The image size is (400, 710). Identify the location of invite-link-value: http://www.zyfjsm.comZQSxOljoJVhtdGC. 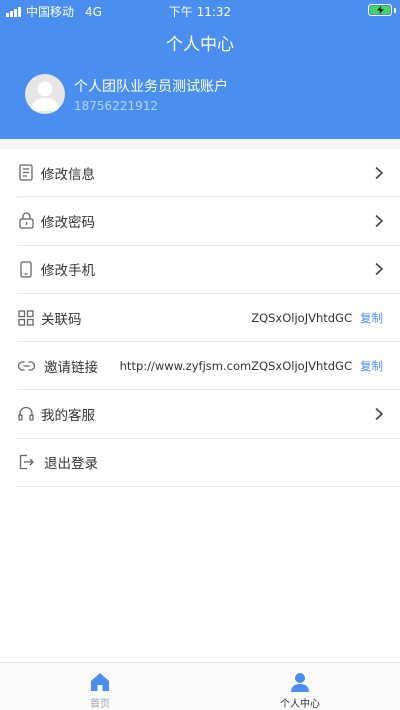
(235, 365).